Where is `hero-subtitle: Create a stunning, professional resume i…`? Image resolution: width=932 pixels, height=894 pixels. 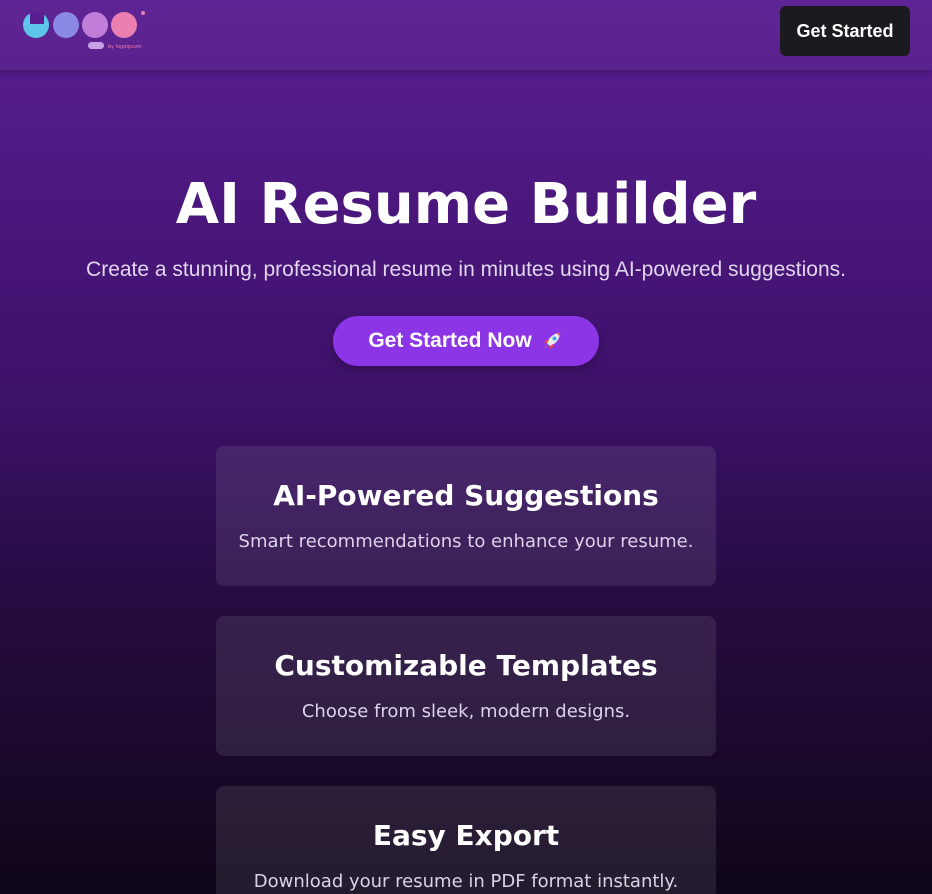
hero-subtitle: Create a stunning, professional resume i… is located at coordinates (466, 269).